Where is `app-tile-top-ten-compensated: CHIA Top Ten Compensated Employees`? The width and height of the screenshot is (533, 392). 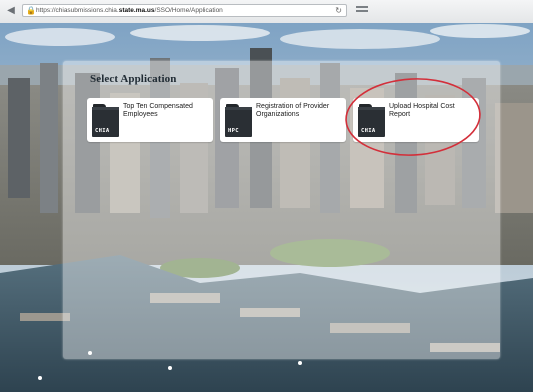
app-tile-top-ten-compensated: CHIA Top Ten Compensated Employees is located at coordinates (150, 120).